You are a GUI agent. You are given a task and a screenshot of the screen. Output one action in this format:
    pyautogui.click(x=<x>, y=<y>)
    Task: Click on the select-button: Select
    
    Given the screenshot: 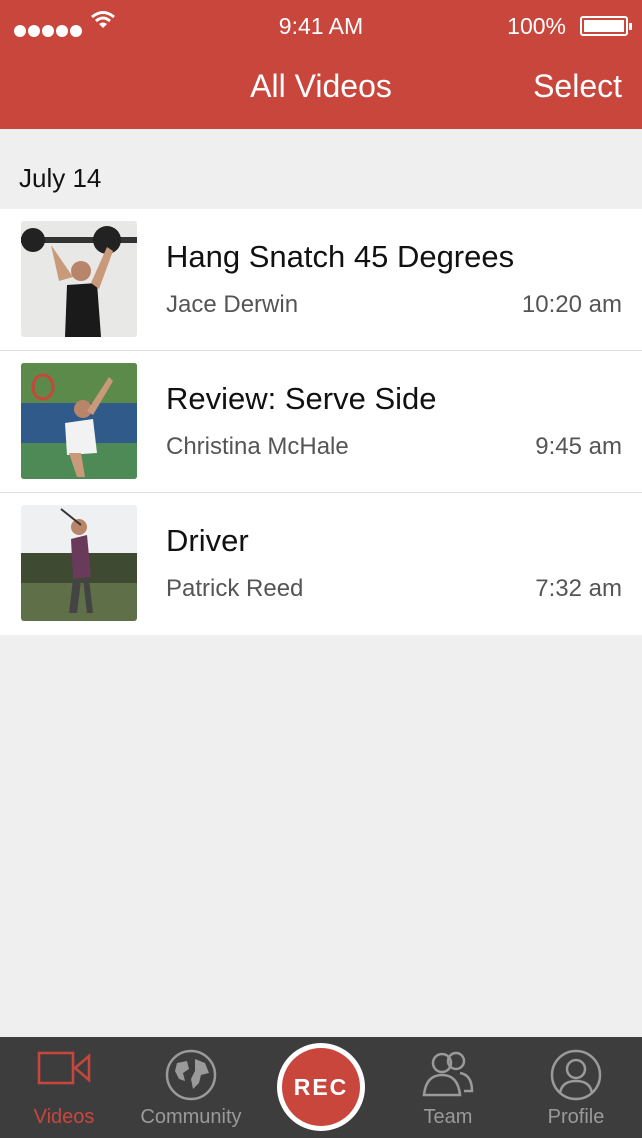 What is the action you would take?
    pyautogui.click(x=577, y=86)
    